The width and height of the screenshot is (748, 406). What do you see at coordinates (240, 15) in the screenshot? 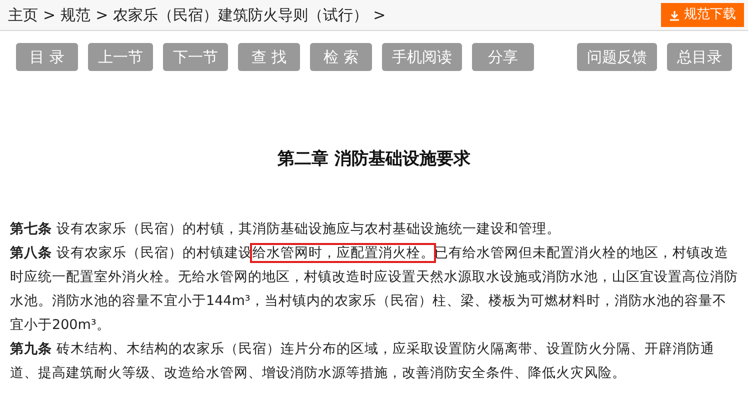
I see `breadcrumb-link: 农家乐（民宿）建筑防火导则（试行）` at bounding box center [240, 15].